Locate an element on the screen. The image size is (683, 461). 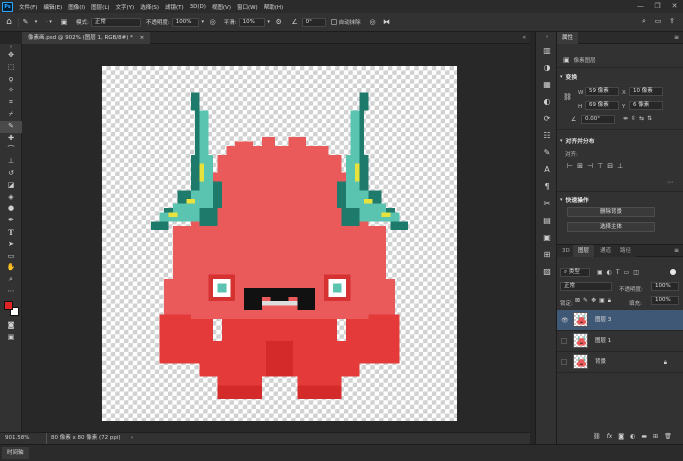
menu-type: 文字(Y) is located at coordinates (125, 7).